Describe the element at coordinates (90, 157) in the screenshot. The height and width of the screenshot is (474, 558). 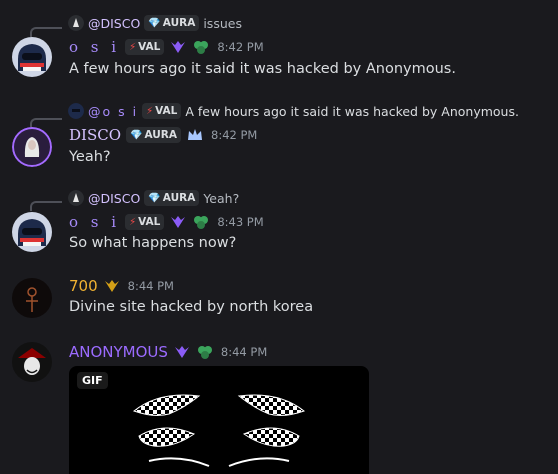
I see `message-text: Yeah?` at that location.